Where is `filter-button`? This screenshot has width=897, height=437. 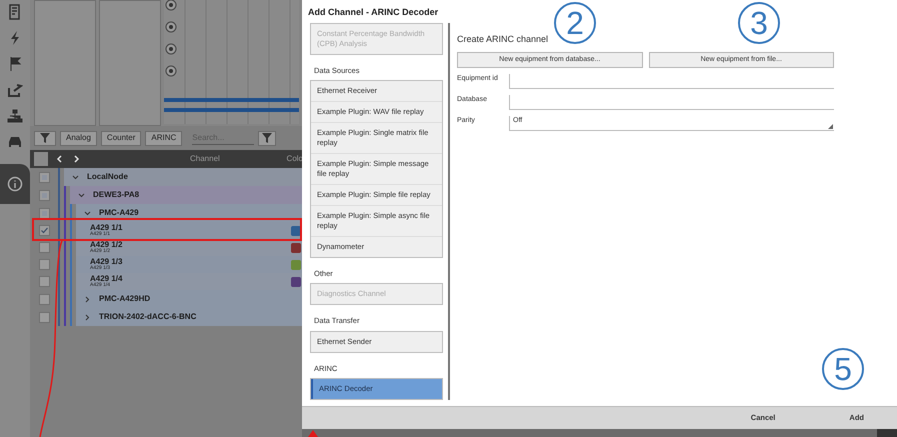 filter-button is located at coordinates (45, 138).